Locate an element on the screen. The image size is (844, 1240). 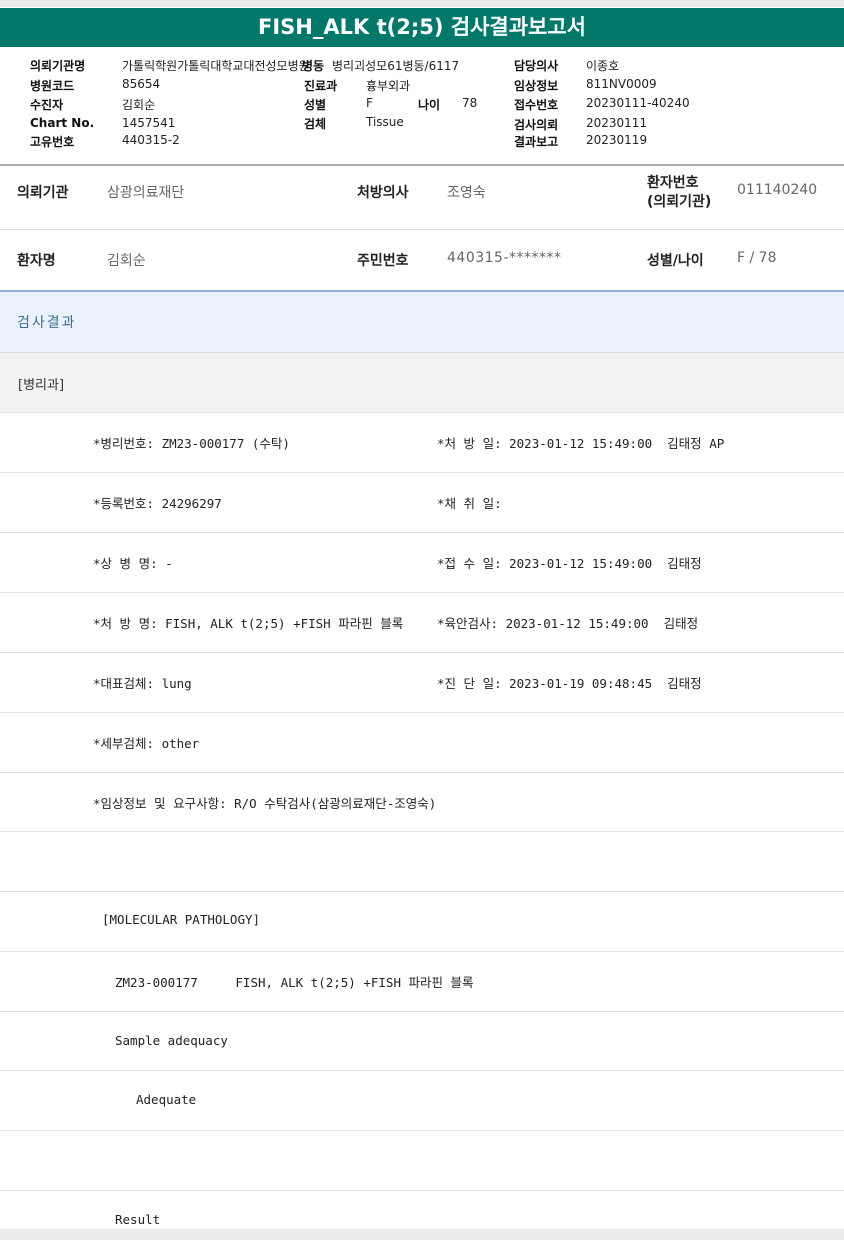
request-org-label: 의뢰기관명 is located at coordinates (58, 66).